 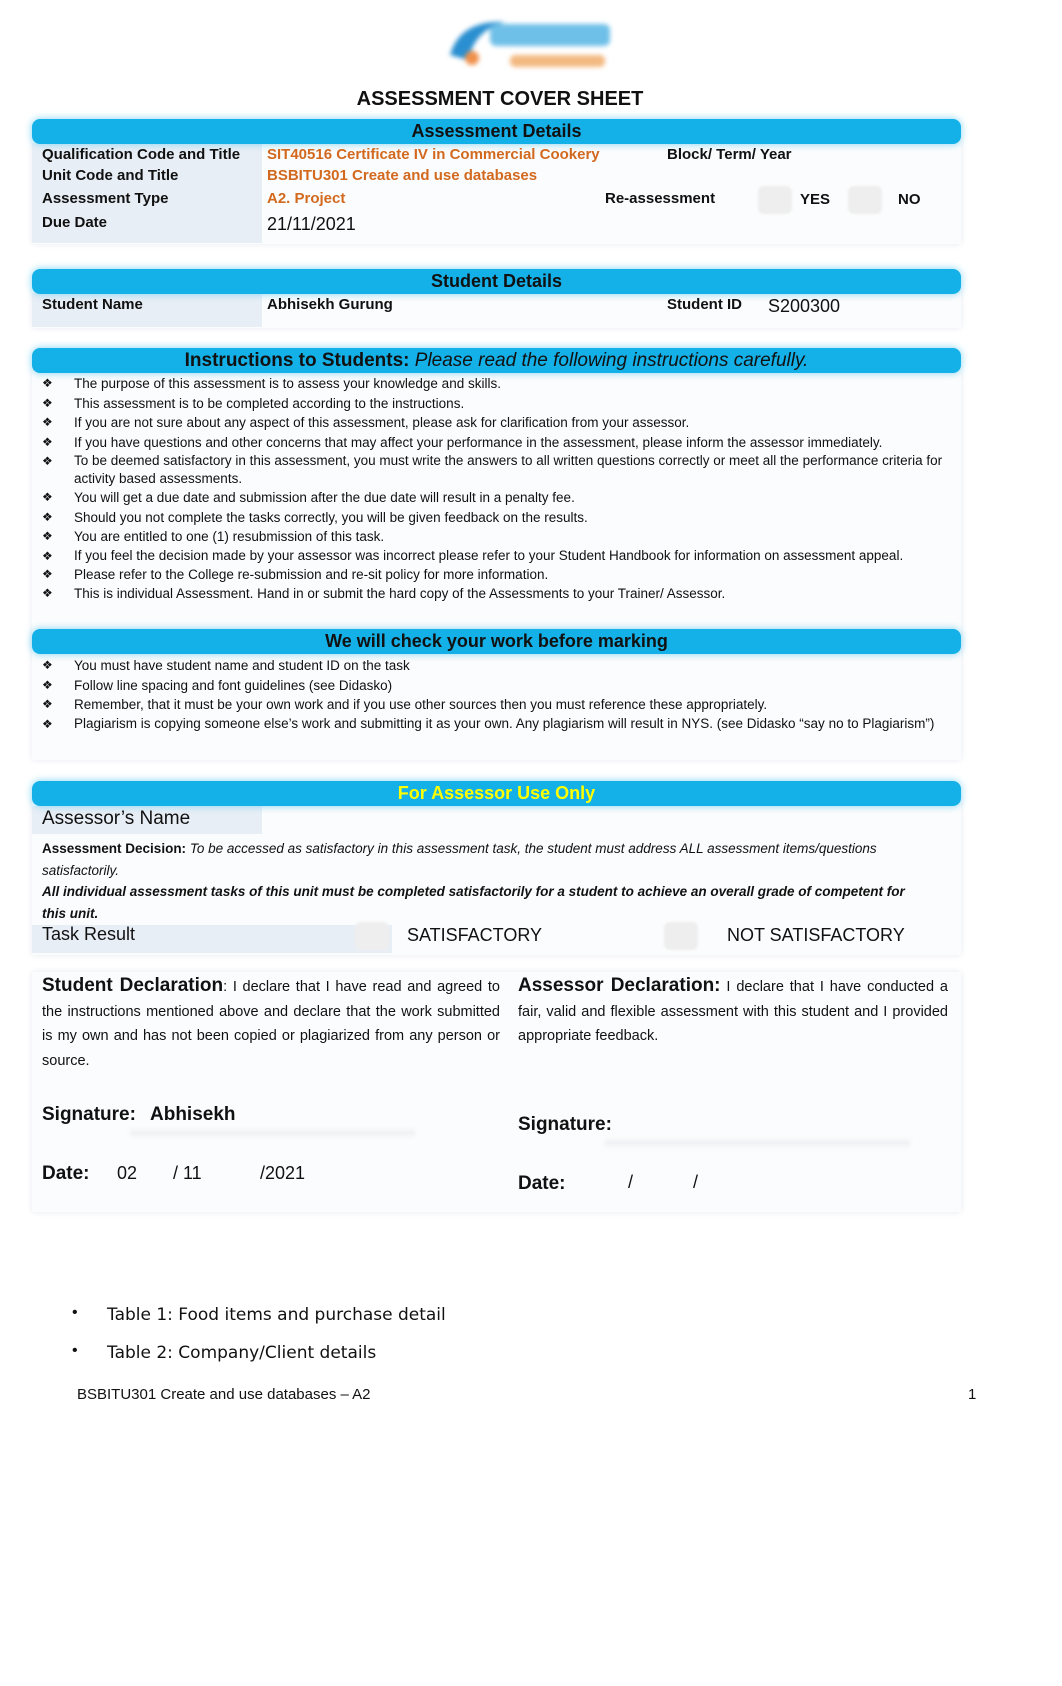 I want to click on assessment-type-value: A2. Project, so click(x=306, y=198).